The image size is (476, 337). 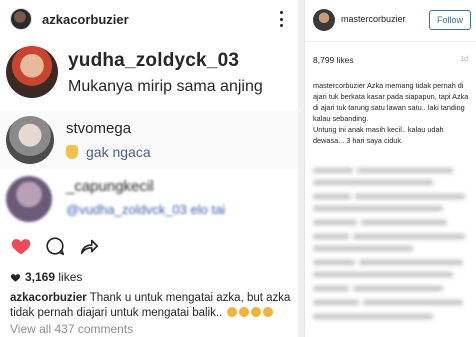 I want to click on poster-username: mastercorbuzier, so click(x=373, y=19).